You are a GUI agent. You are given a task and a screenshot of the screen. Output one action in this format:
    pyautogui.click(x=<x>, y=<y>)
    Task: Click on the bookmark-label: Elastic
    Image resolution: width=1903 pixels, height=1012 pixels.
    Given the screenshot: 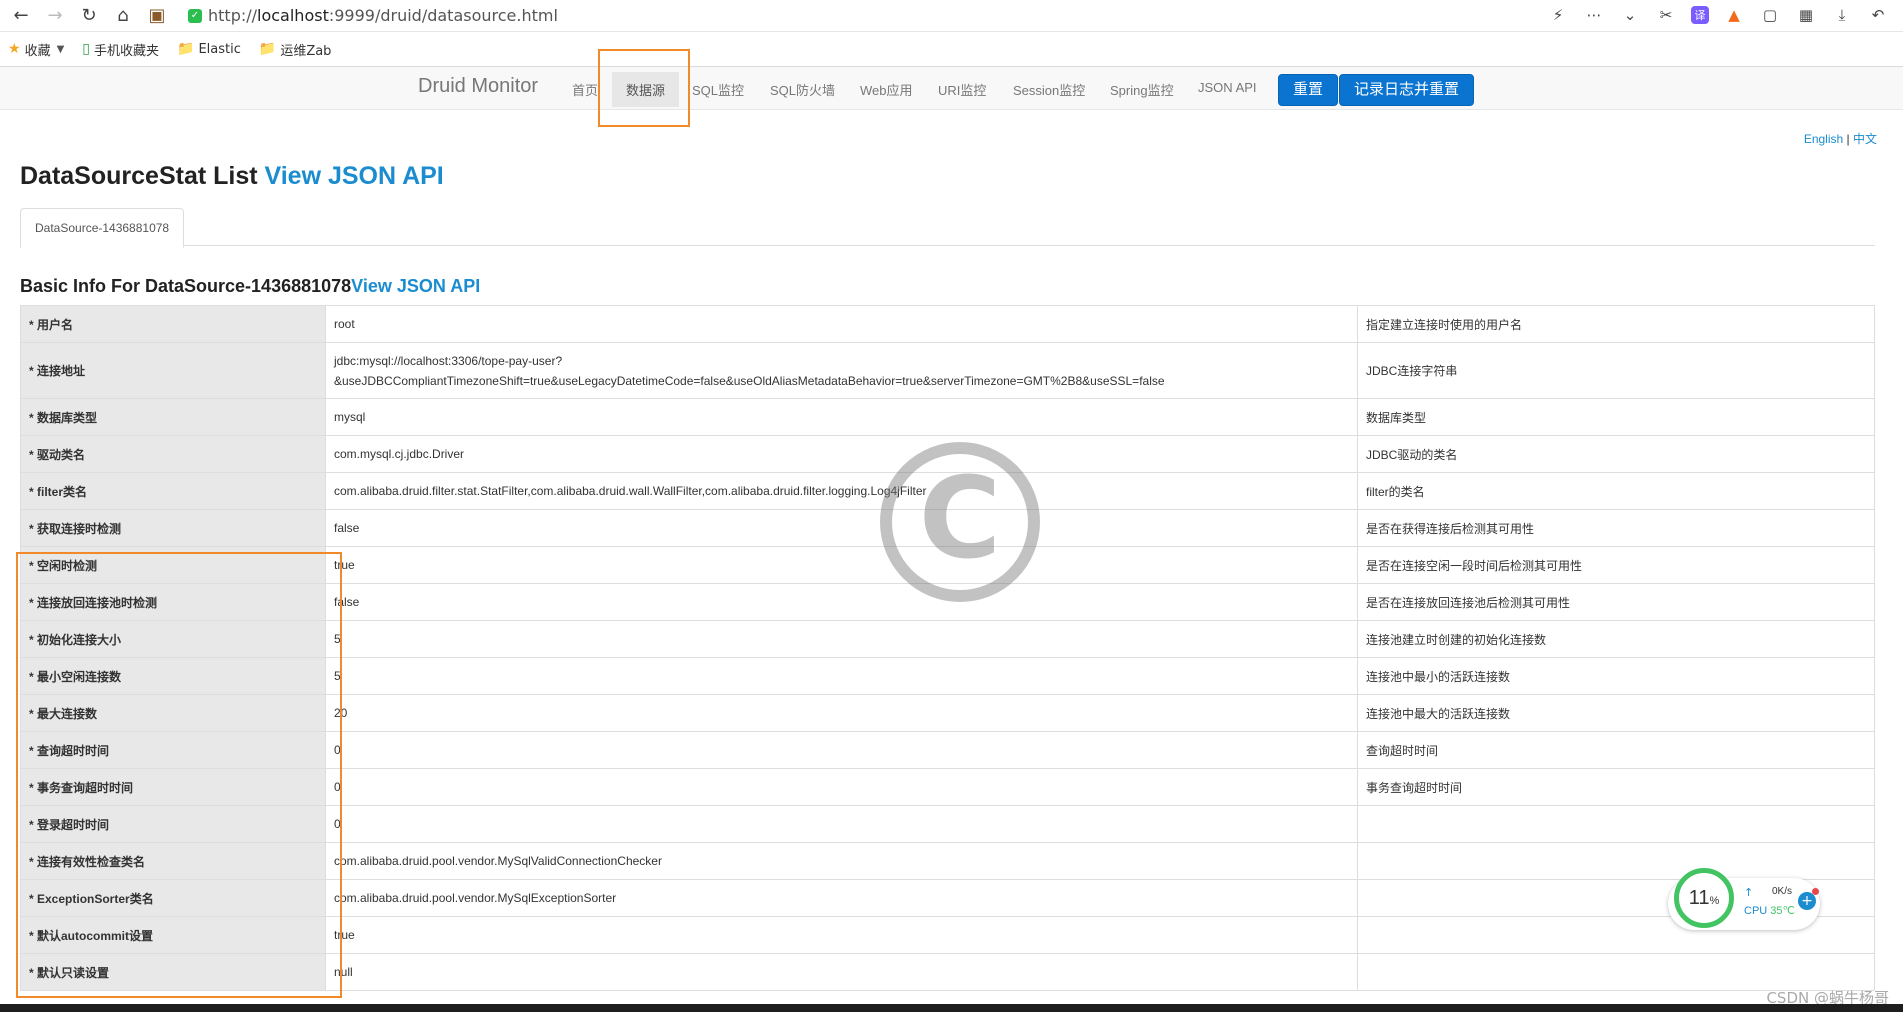 What is the action you would take?
    pyautogui.click(x=219, y=49)
    